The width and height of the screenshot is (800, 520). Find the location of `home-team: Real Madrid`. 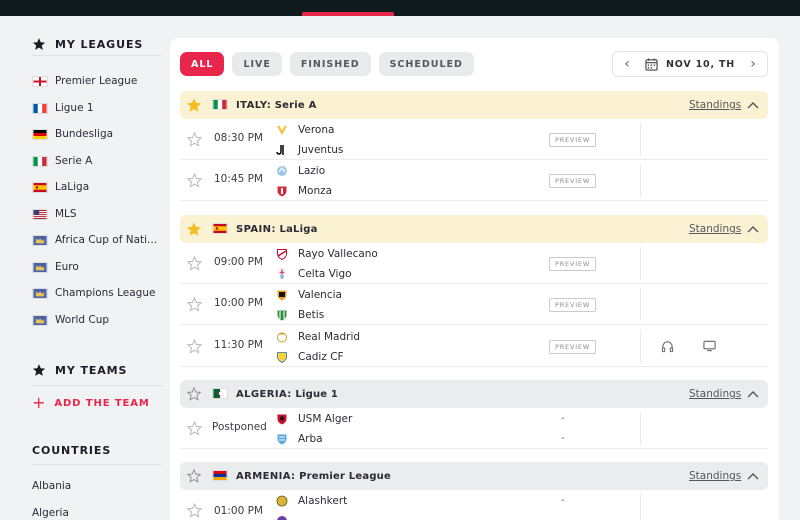

home-team: Real Madrid is located at coordinates (318, 337).